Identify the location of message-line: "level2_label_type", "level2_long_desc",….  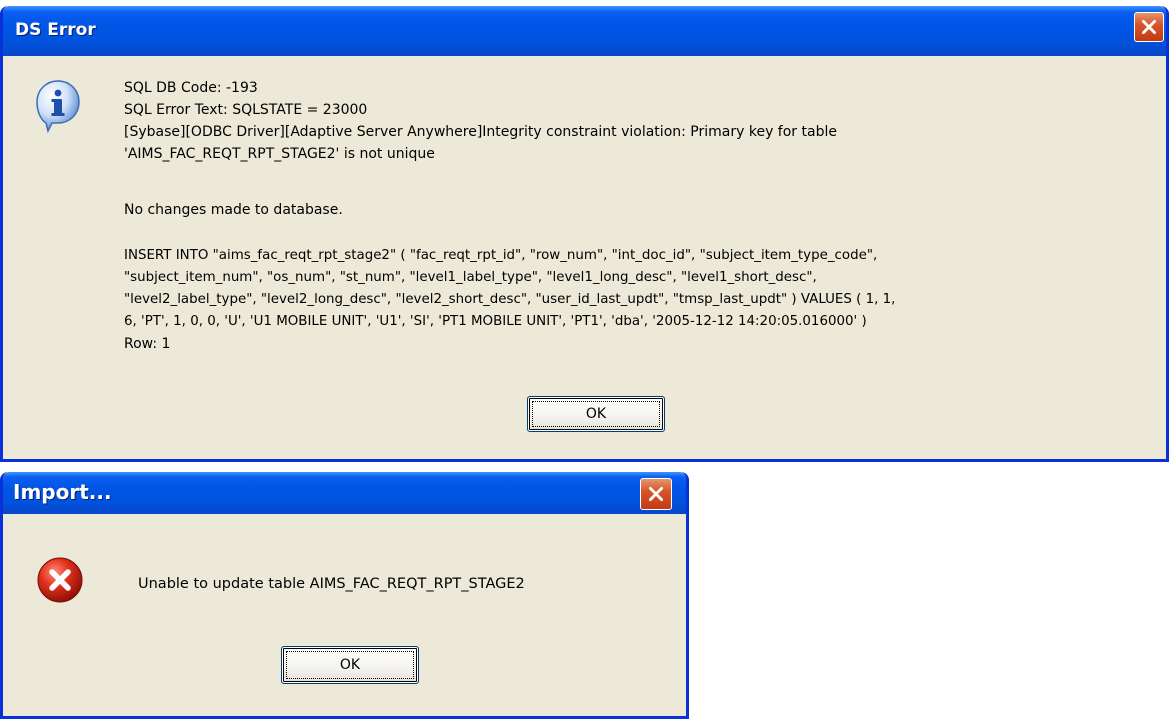
(510, 299).